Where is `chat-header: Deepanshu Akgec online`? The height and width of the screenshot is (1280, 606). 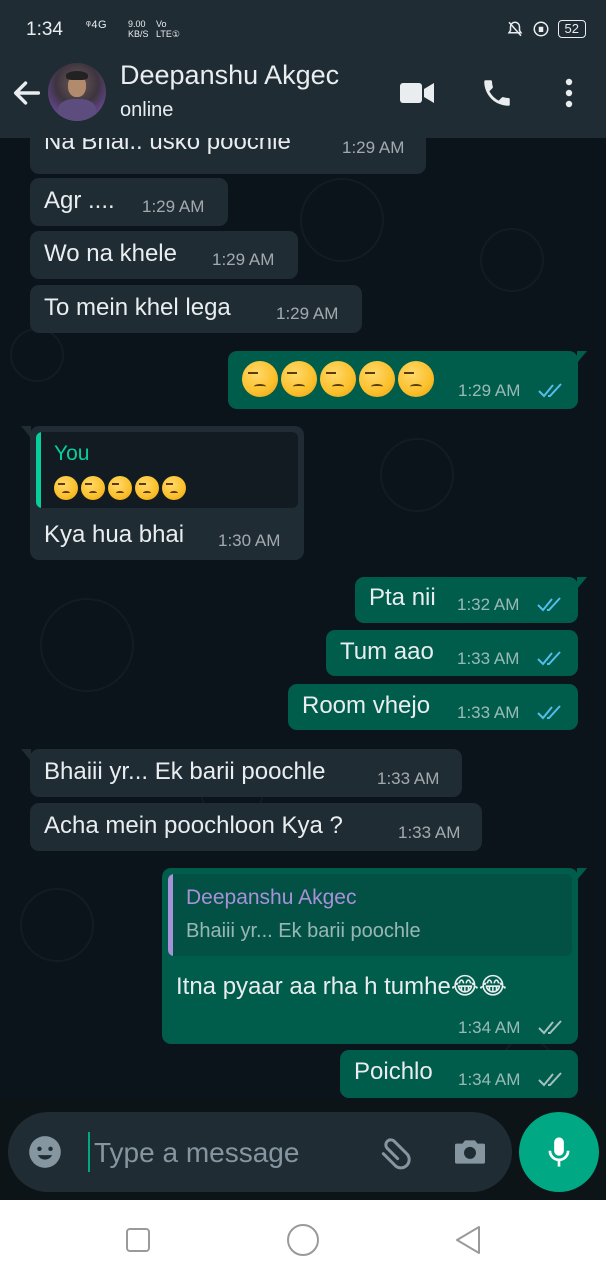 chat-header: Deepanshu Akgec online is located at coordinates (303, 92).